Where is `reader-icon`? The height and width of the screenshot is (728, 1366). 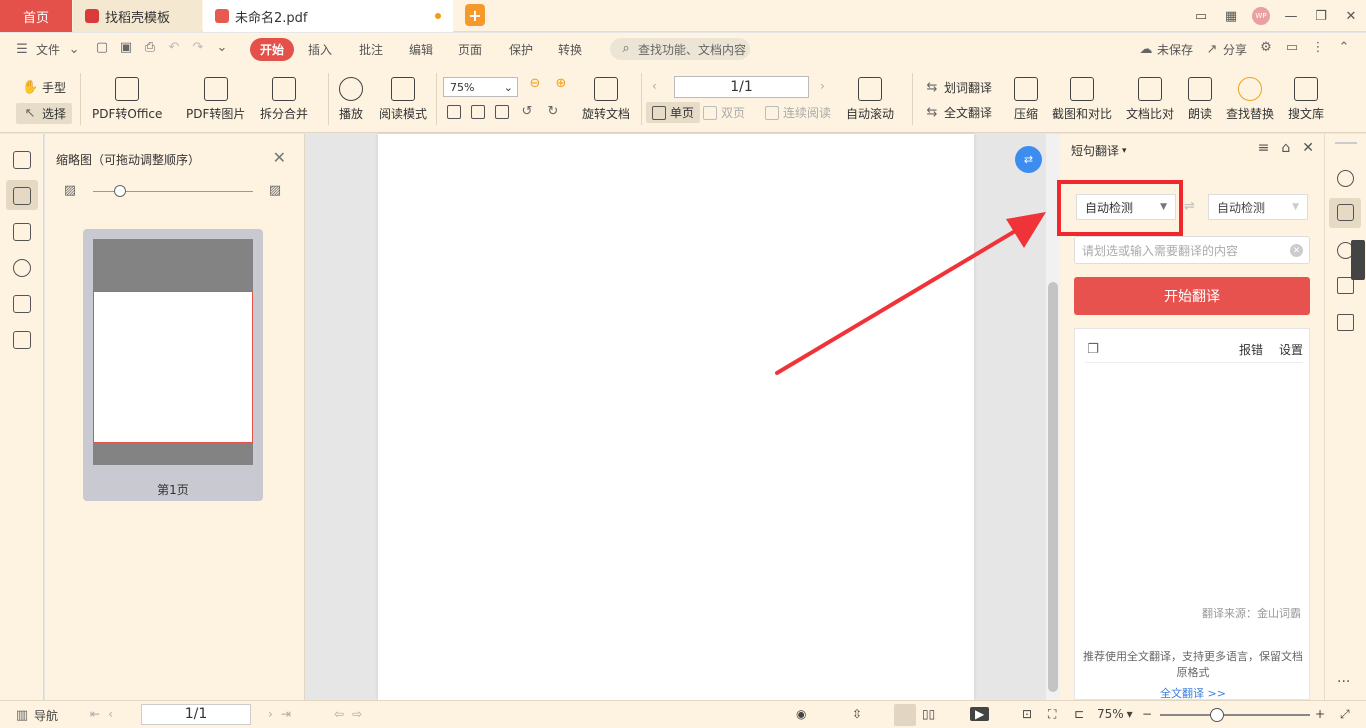
reader-icon is located at coordinates (1345, 322).